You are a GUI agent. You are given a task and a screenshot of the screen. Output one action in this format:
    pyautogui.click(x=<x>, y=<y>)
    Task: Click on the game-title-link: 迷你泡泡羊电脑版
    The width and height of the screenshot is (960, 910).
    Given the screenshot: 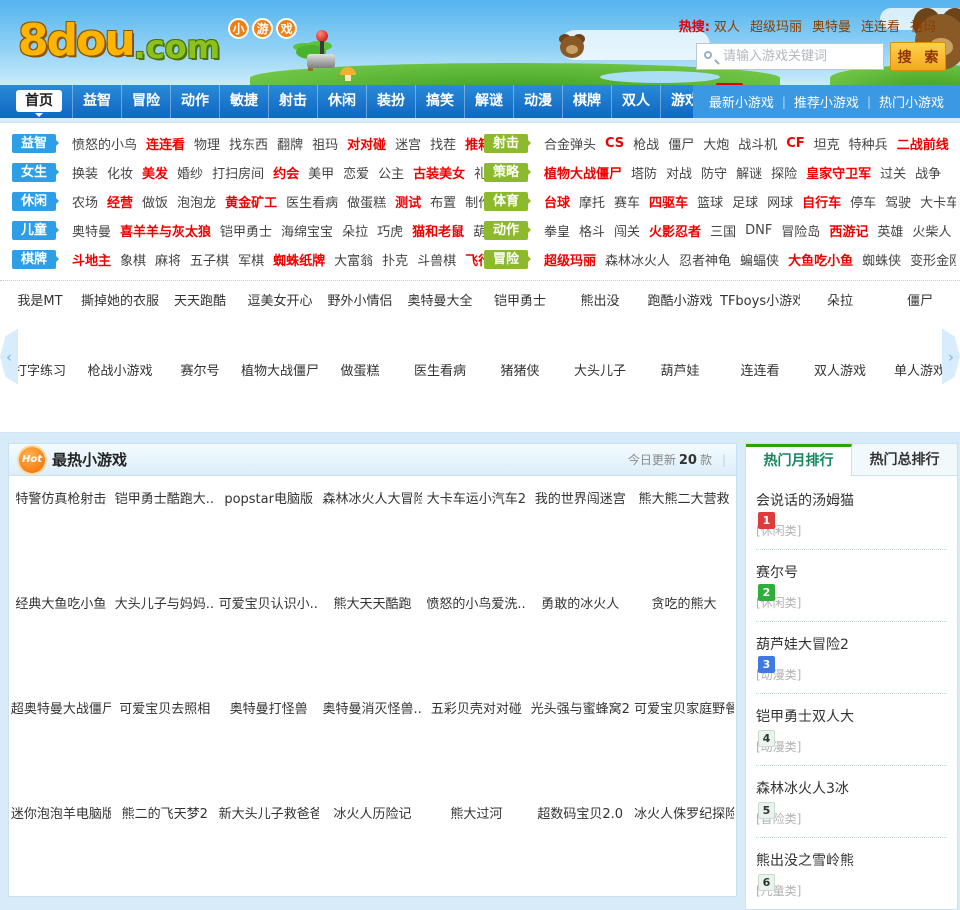 What is the action you would take?
    pyautogui.click(x=61, y=812)
    